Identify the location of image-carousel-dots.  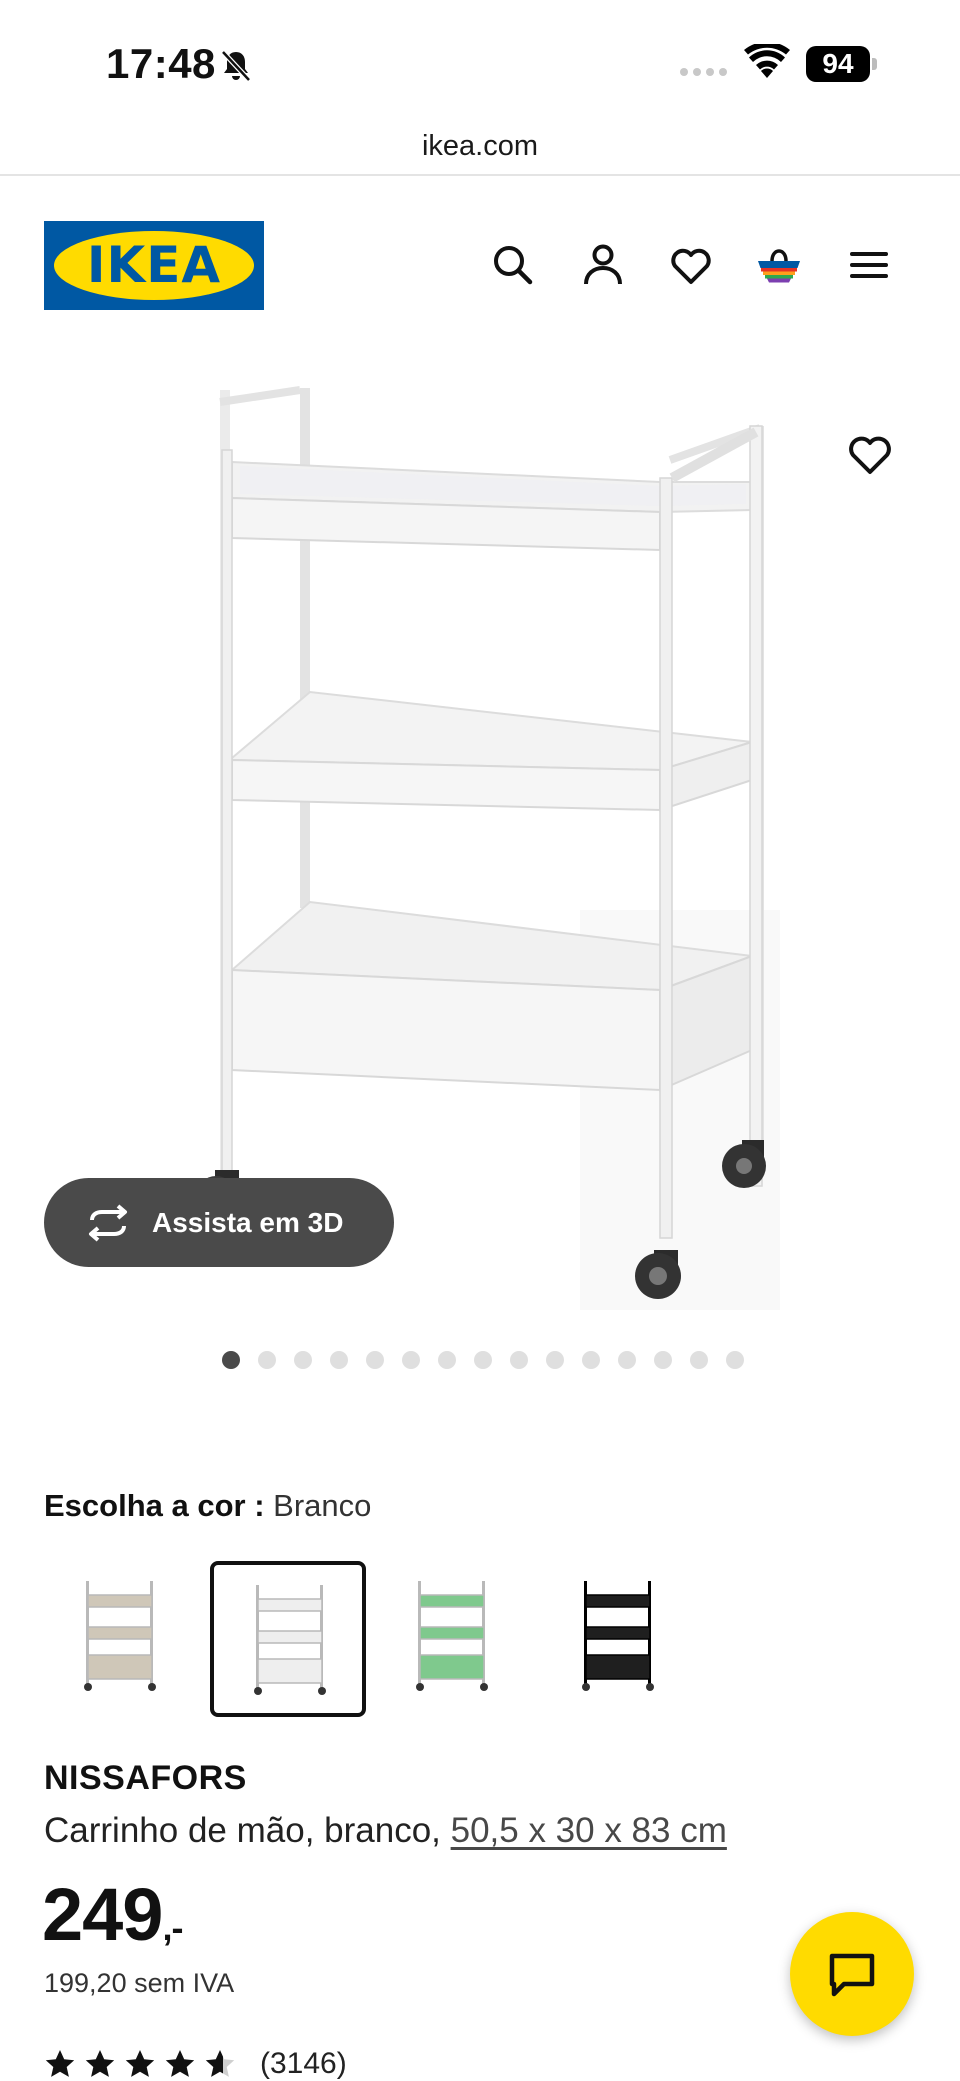
(483, 1361).